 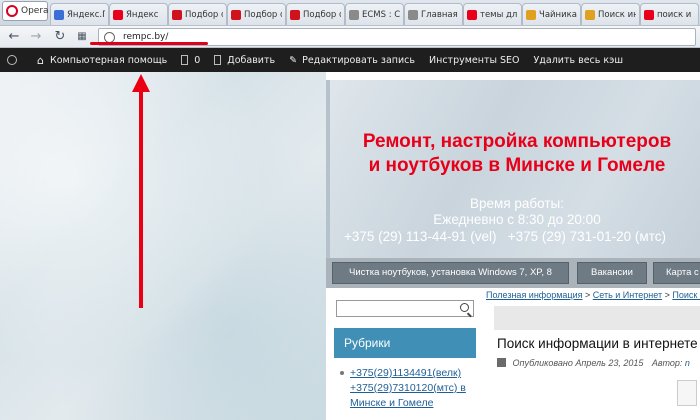 I want to click on browser-tab: Яндекс.По, so click(x=79, y=14).